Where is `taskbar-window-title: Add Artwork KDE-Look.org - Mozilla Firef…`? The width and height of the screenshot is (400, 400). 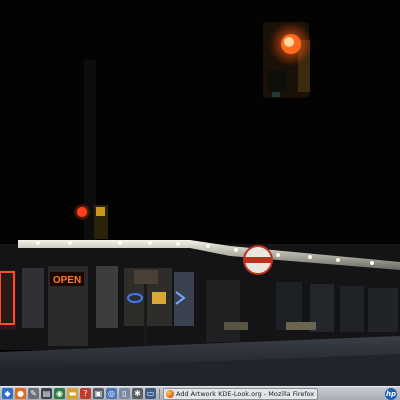 taskbar-window-title: Add Artwork KDE-Look.org - Mozilla Firef… is located at coordinates (245, 393).